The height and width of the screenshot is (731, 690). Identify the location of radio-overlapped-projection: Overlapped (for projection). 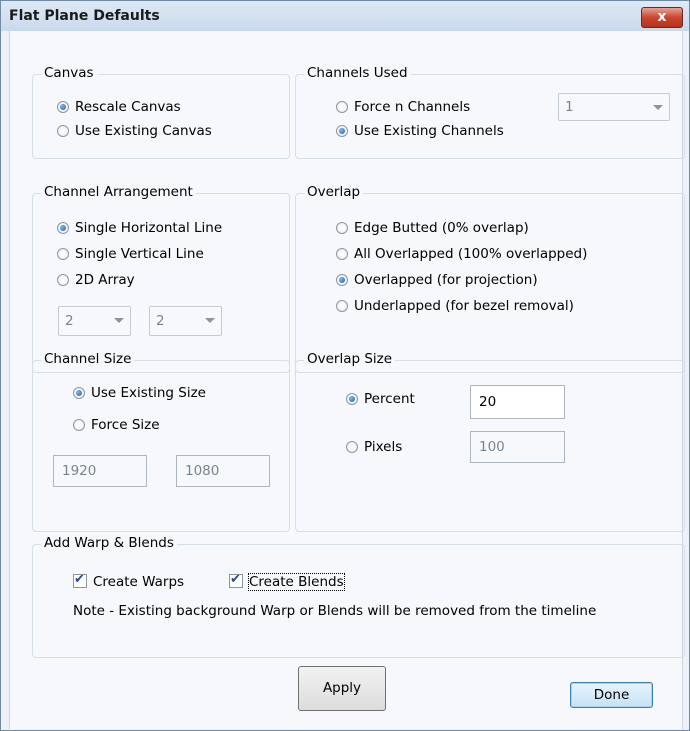
(437, 280).